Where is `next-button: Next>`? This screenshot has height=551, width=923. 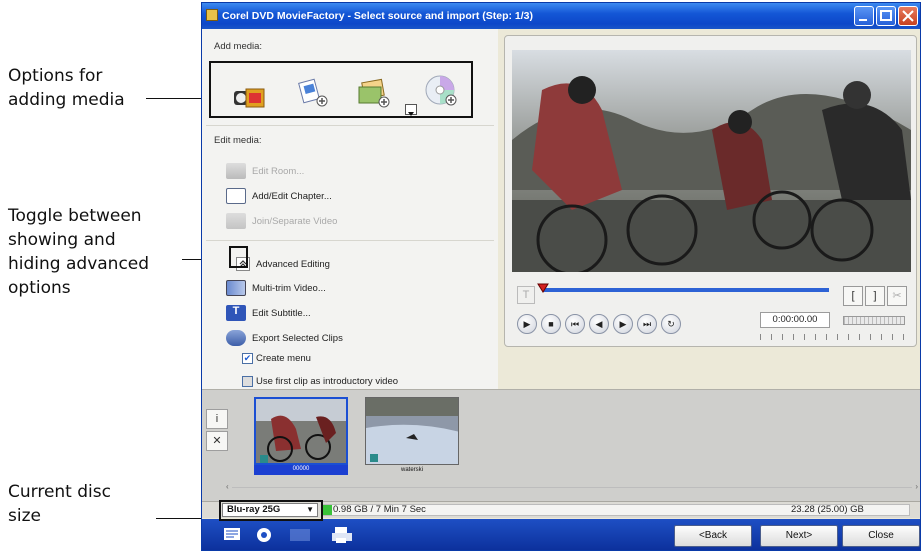
next-button: Next> is located at coordinates (799, 536).